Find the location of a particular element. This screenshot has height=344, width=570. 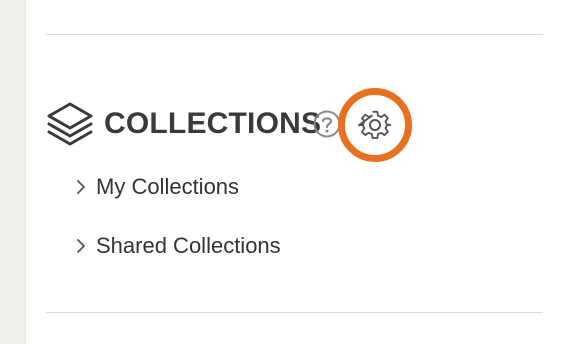

collections-settings-button is located at coordinates (375, 125).